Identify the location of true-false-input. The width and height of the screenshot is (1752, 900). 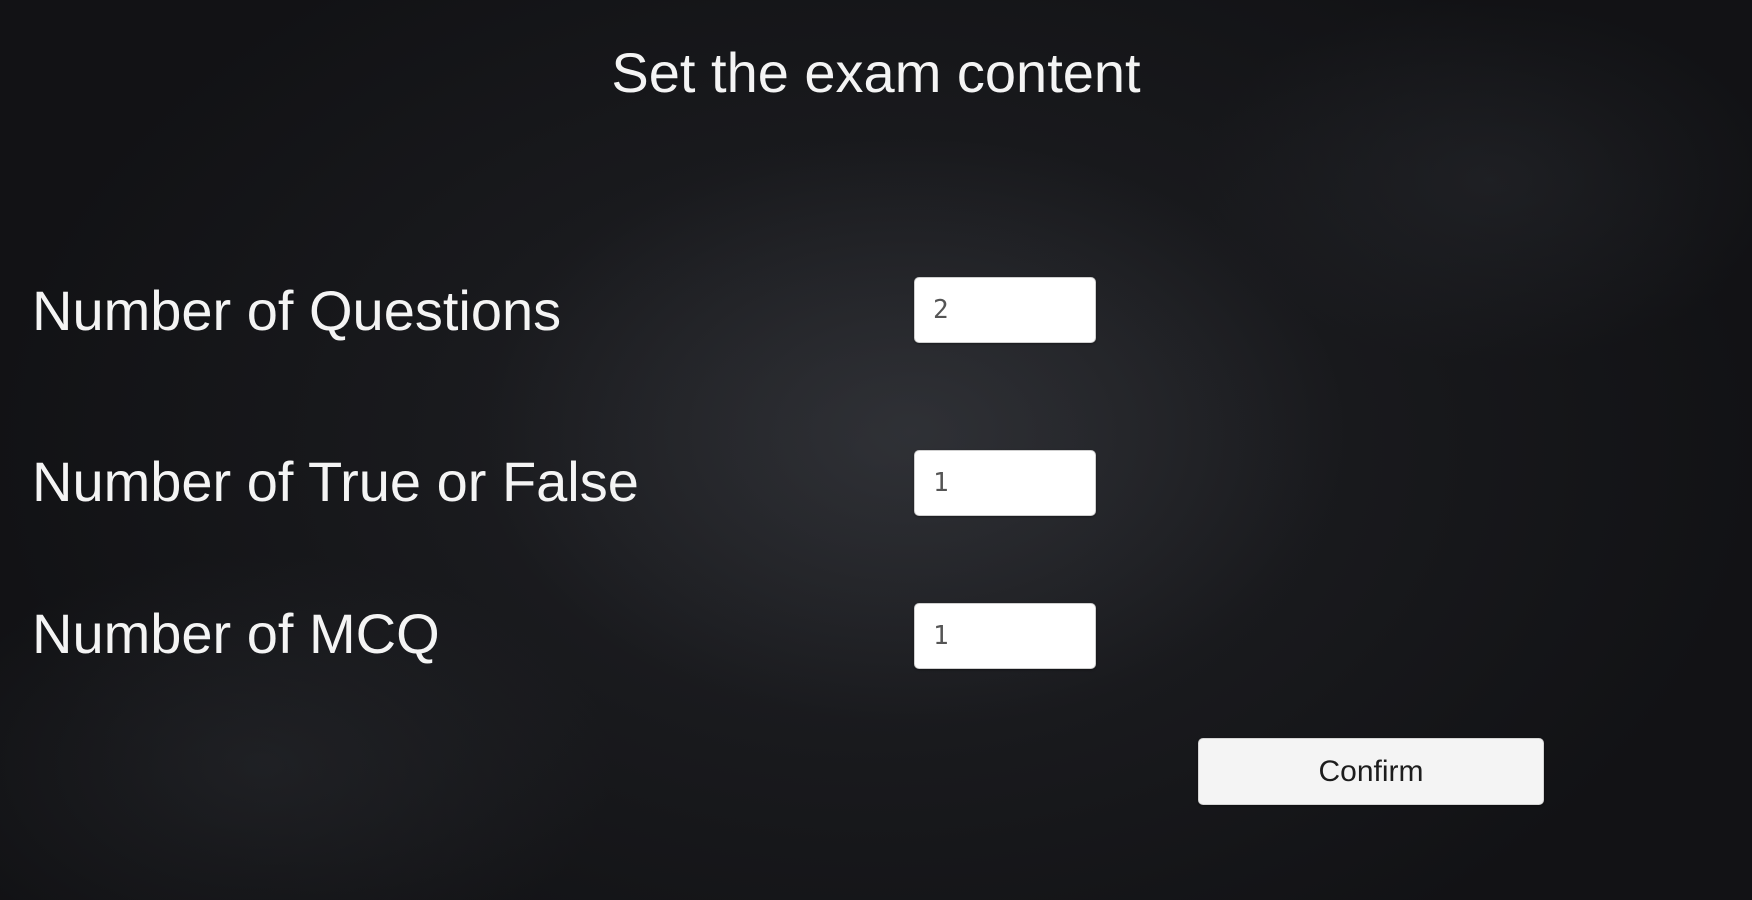
(1005, 483).